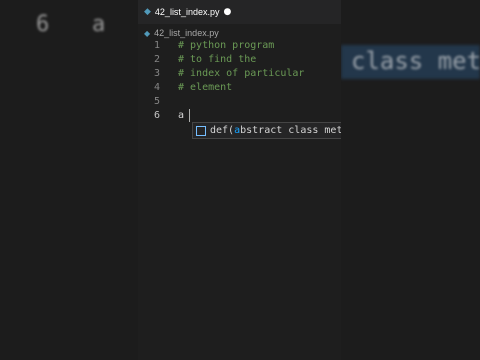  I want to click on text-cursor, so click(189, 115).